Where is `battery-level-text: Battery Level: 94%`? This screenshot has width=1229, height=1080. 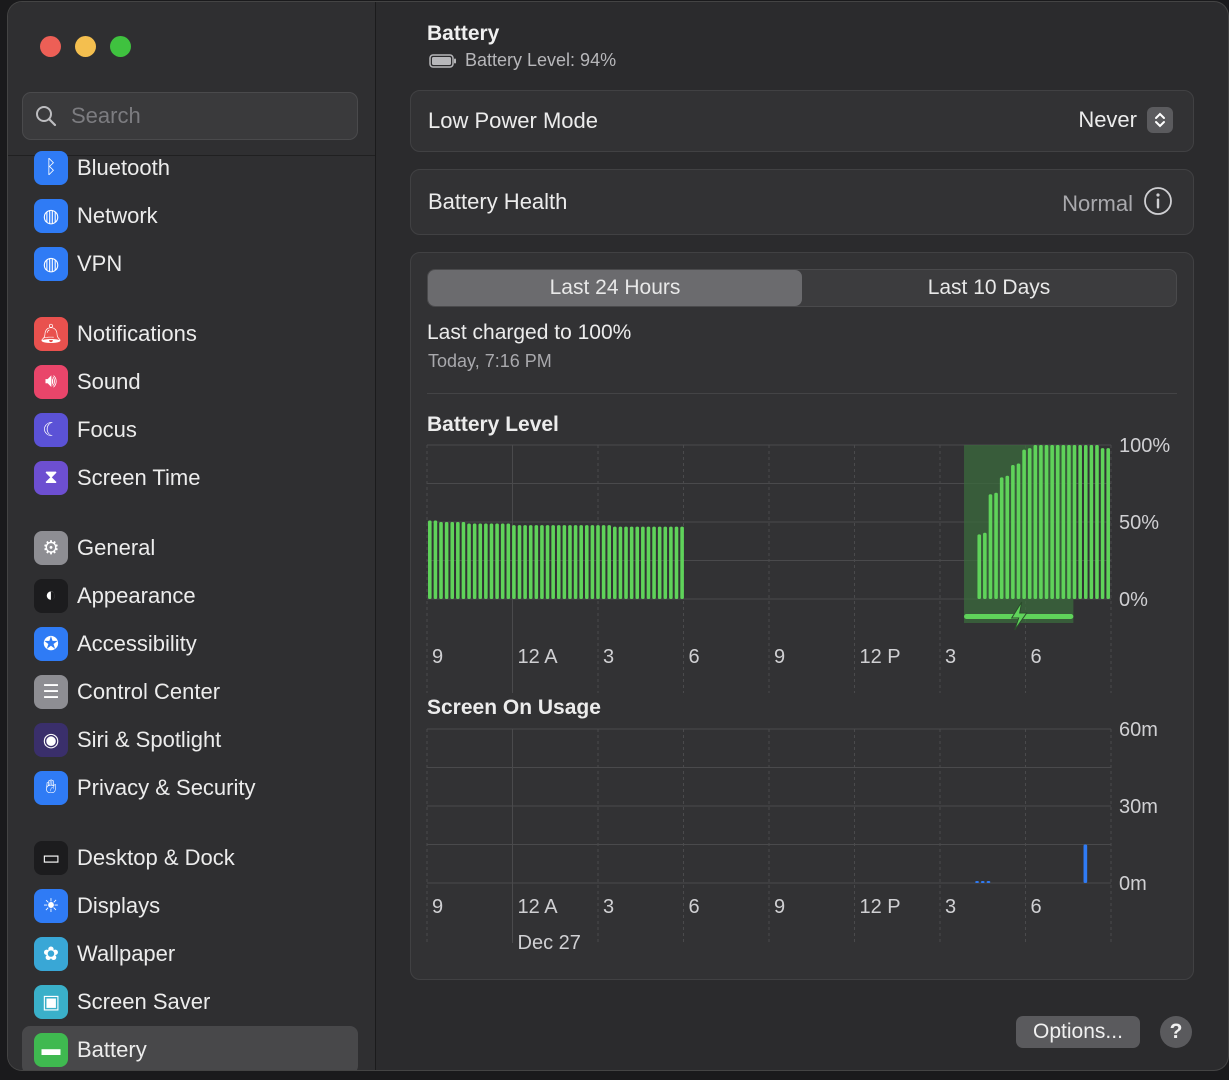 battery-level-text: Battery Level: 94% is located at coordinates (541, 60).